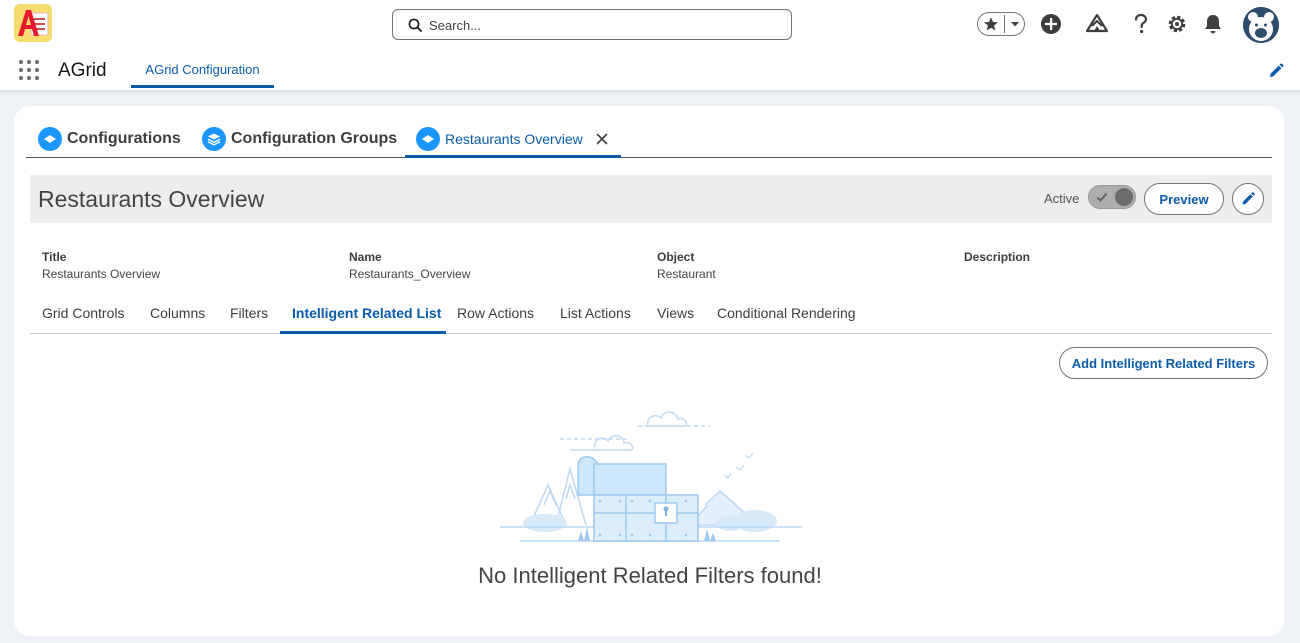 Image resolution: width=1300 pixels, height=643 pixels. What do you see at coordinates (1051, 24) in the screenshot?
I see `add-icon` at bounding box center [1051, 24].